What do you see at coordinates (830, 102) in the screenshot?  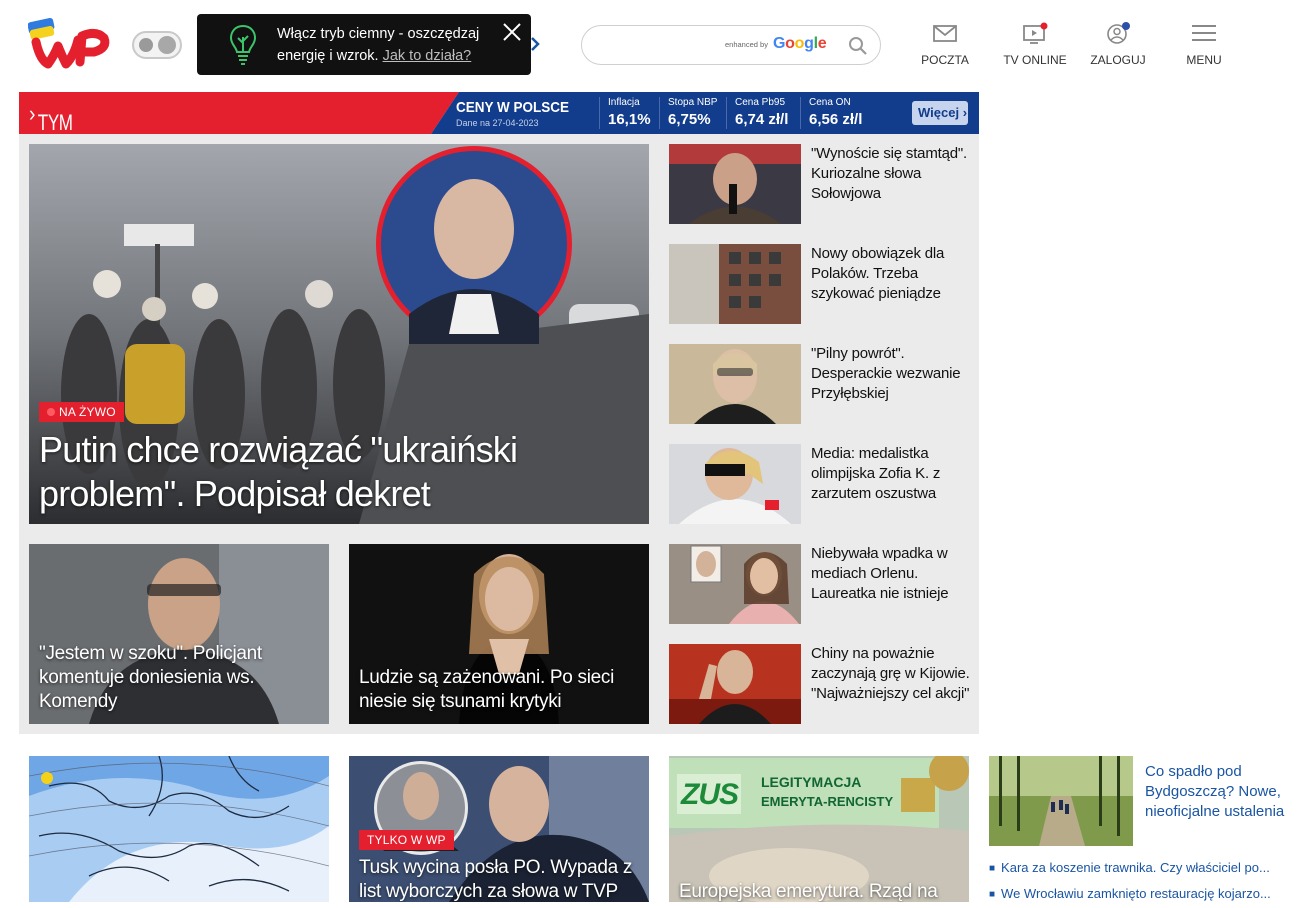 I see `indicator-label: Cena ON` at bounding box center [830, 102].